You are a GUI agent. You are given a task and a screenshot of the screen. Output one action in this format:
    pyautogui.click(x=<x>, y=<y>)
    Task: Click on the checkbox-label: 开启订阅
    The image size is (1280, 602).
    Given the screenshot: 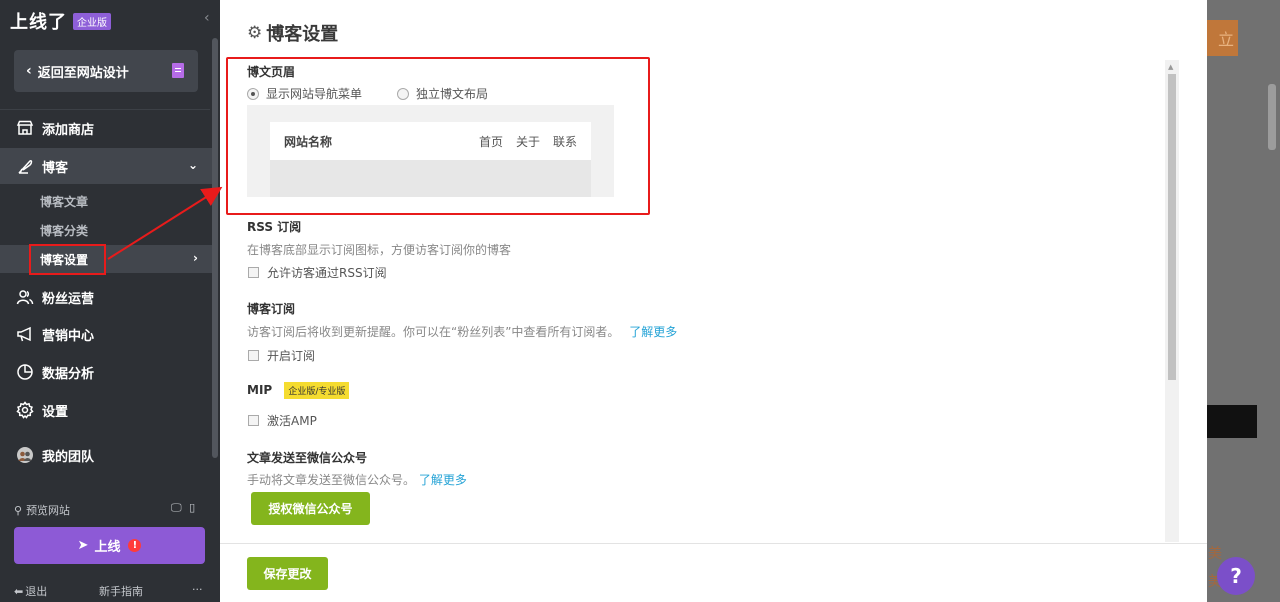 What is the action you would take?
    pyautogui.click(x=291, y=356)
    